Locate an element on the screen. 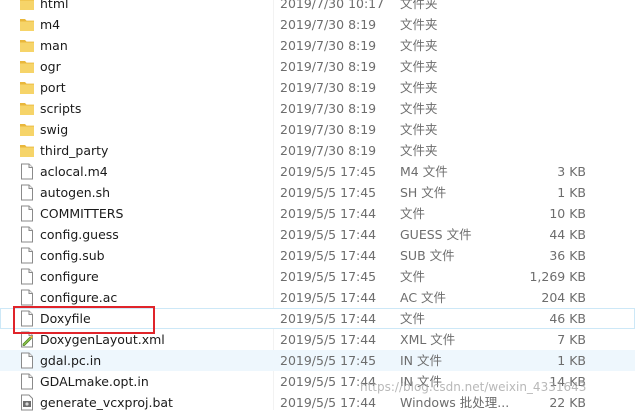 The height and width of the screenshot is (417, 635). file-type: M4 文件 is located at coordinates (424, 171).